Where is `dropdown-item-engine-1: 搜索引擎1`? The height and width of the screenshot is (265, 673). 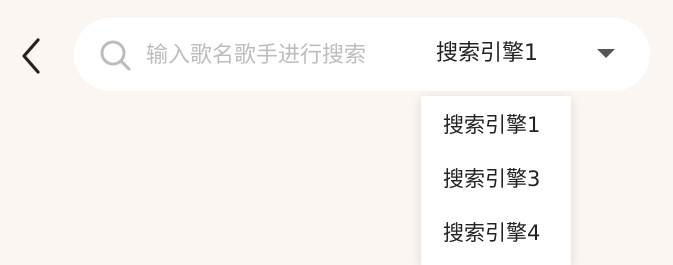
dropdown-item-engine-1: 搜索引擎1 is located at coordinates (496, 125).